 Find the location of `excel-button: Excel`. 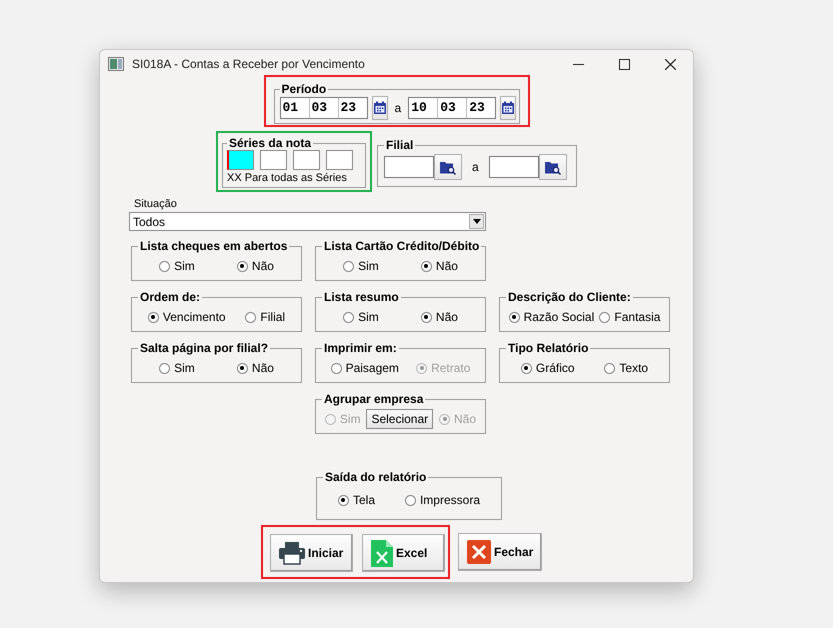

excel-button: Excel is located at coordinates (403, 553).